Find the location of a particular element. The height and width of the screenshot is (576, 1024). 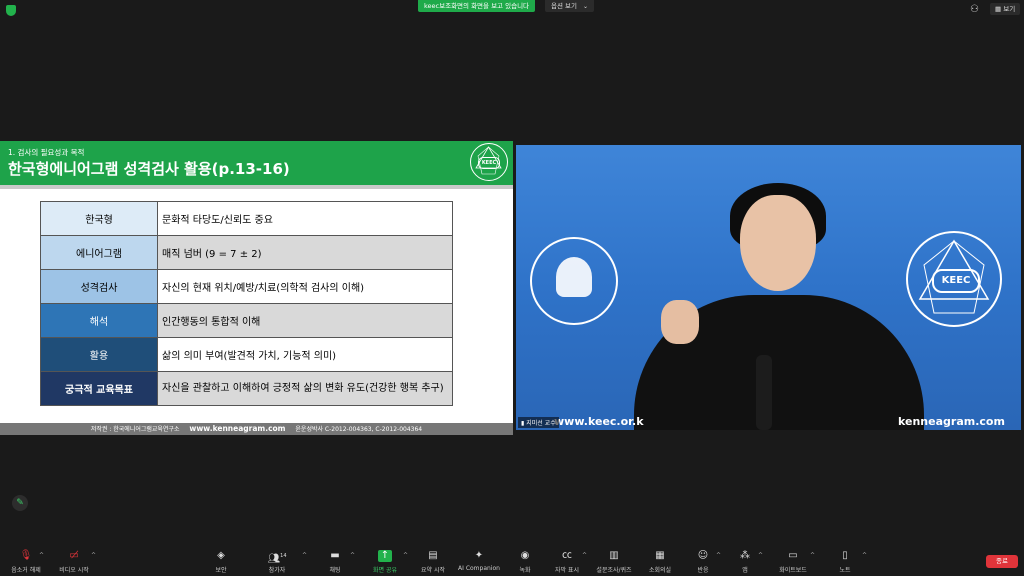

participant-name-tag: ▮ 지미선 교수 is located at coordinates (538, 422).